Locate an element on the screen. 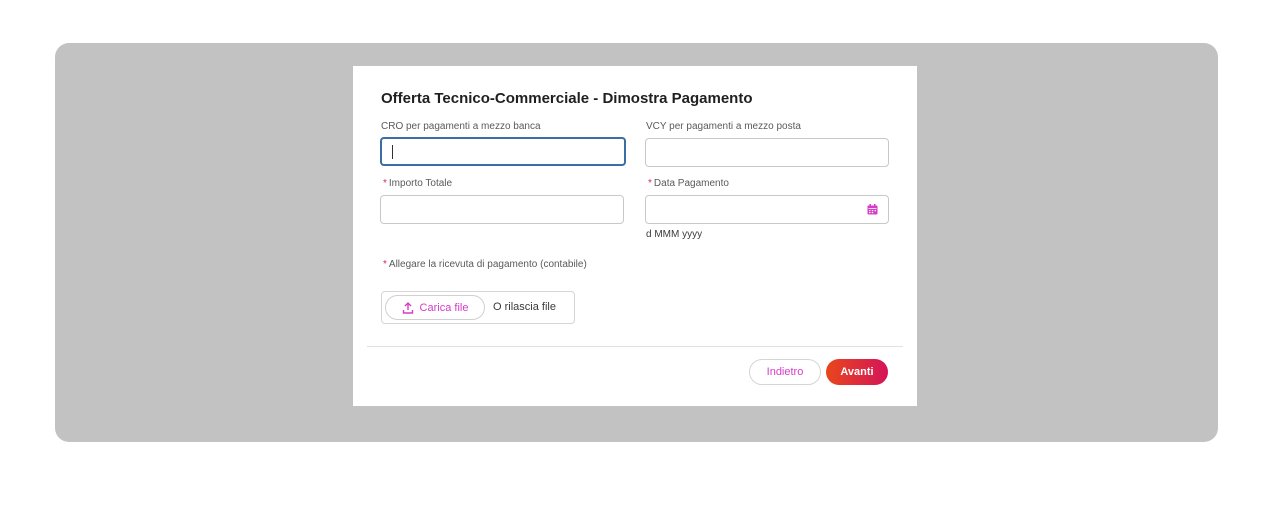  importo-label: * Importo Totale is located at coordinates (417, 183).